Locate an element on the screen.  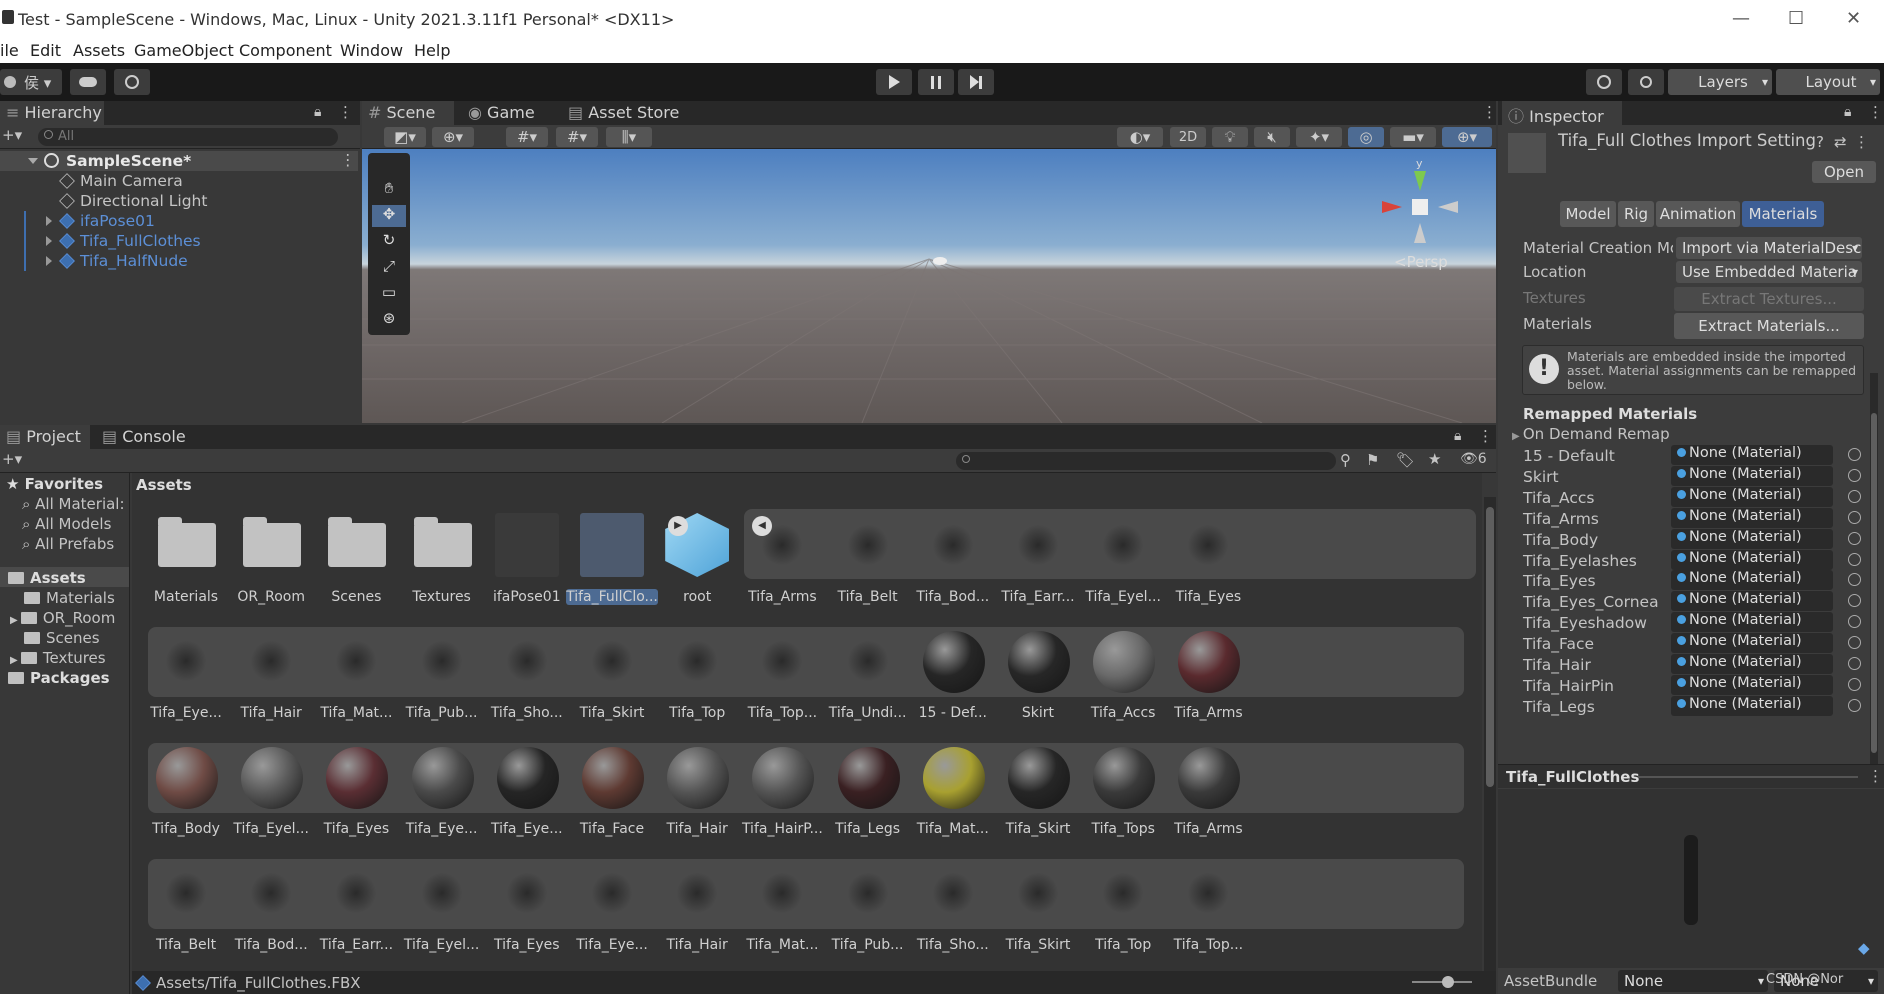
gizmos-dropdown: ⊕▾ is located at coordinates (1467, 137).